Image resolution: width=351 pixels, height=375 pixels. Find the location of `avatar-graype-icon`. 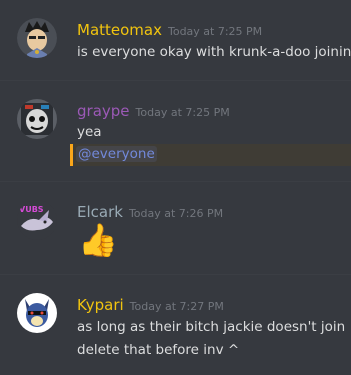

avatar-graype-icon is located at coordinates (37, 119).